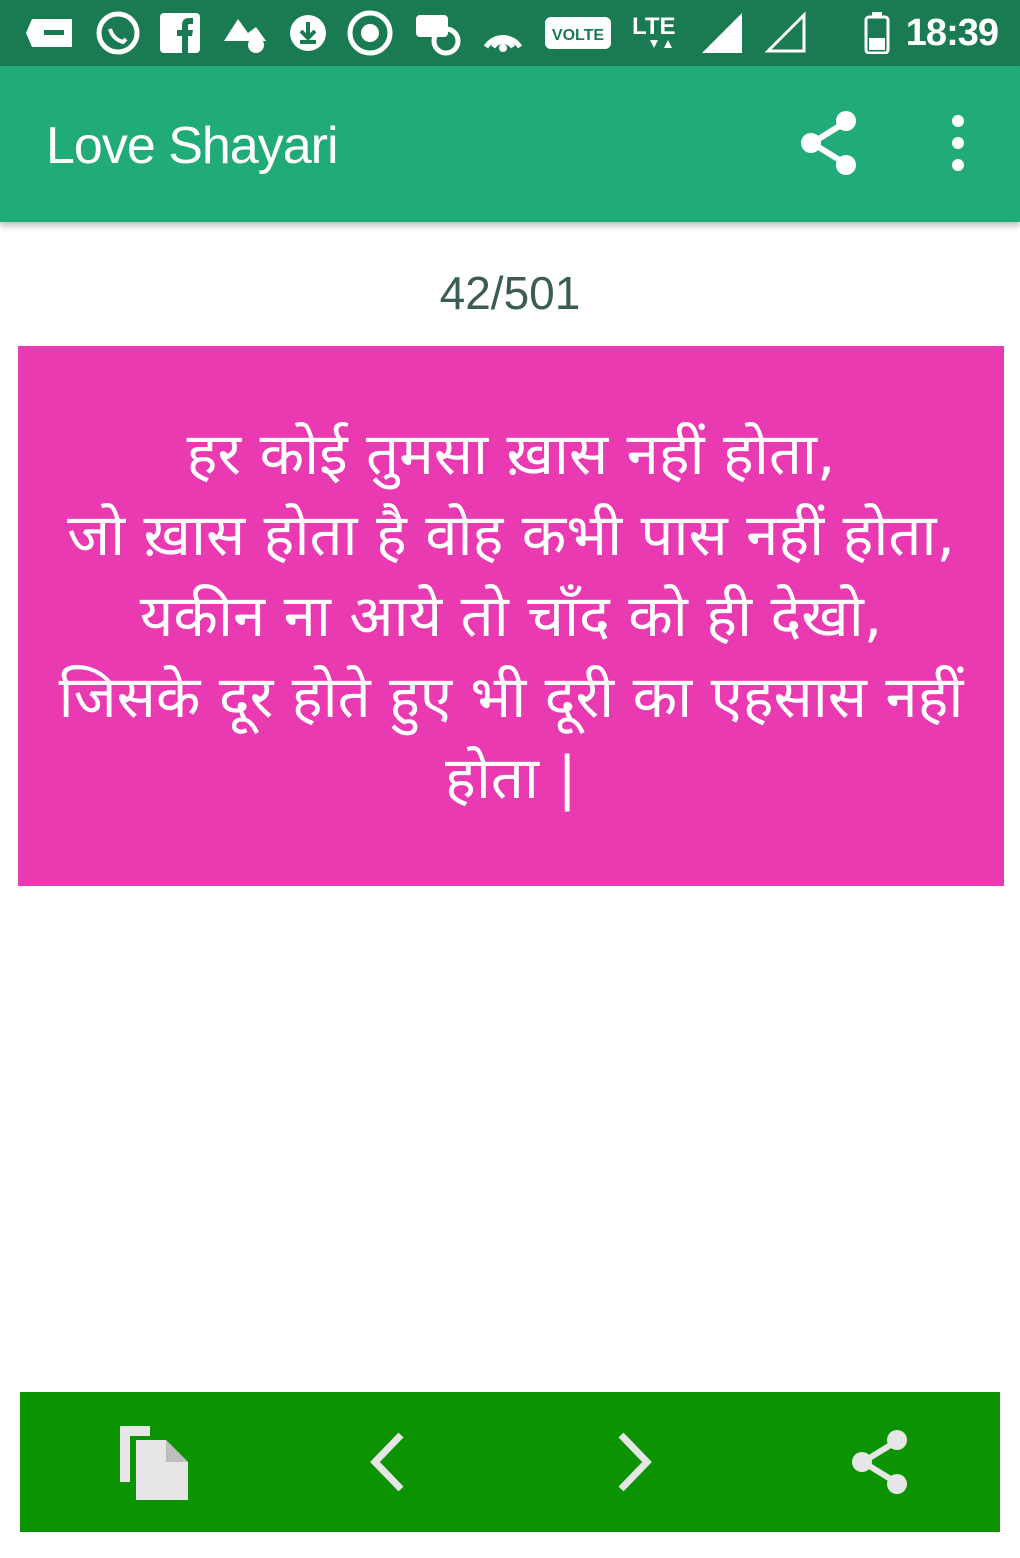 This screenshot has height=1558, width=1020. I want to click on svg-text: VOLTE, so click(578, 35).